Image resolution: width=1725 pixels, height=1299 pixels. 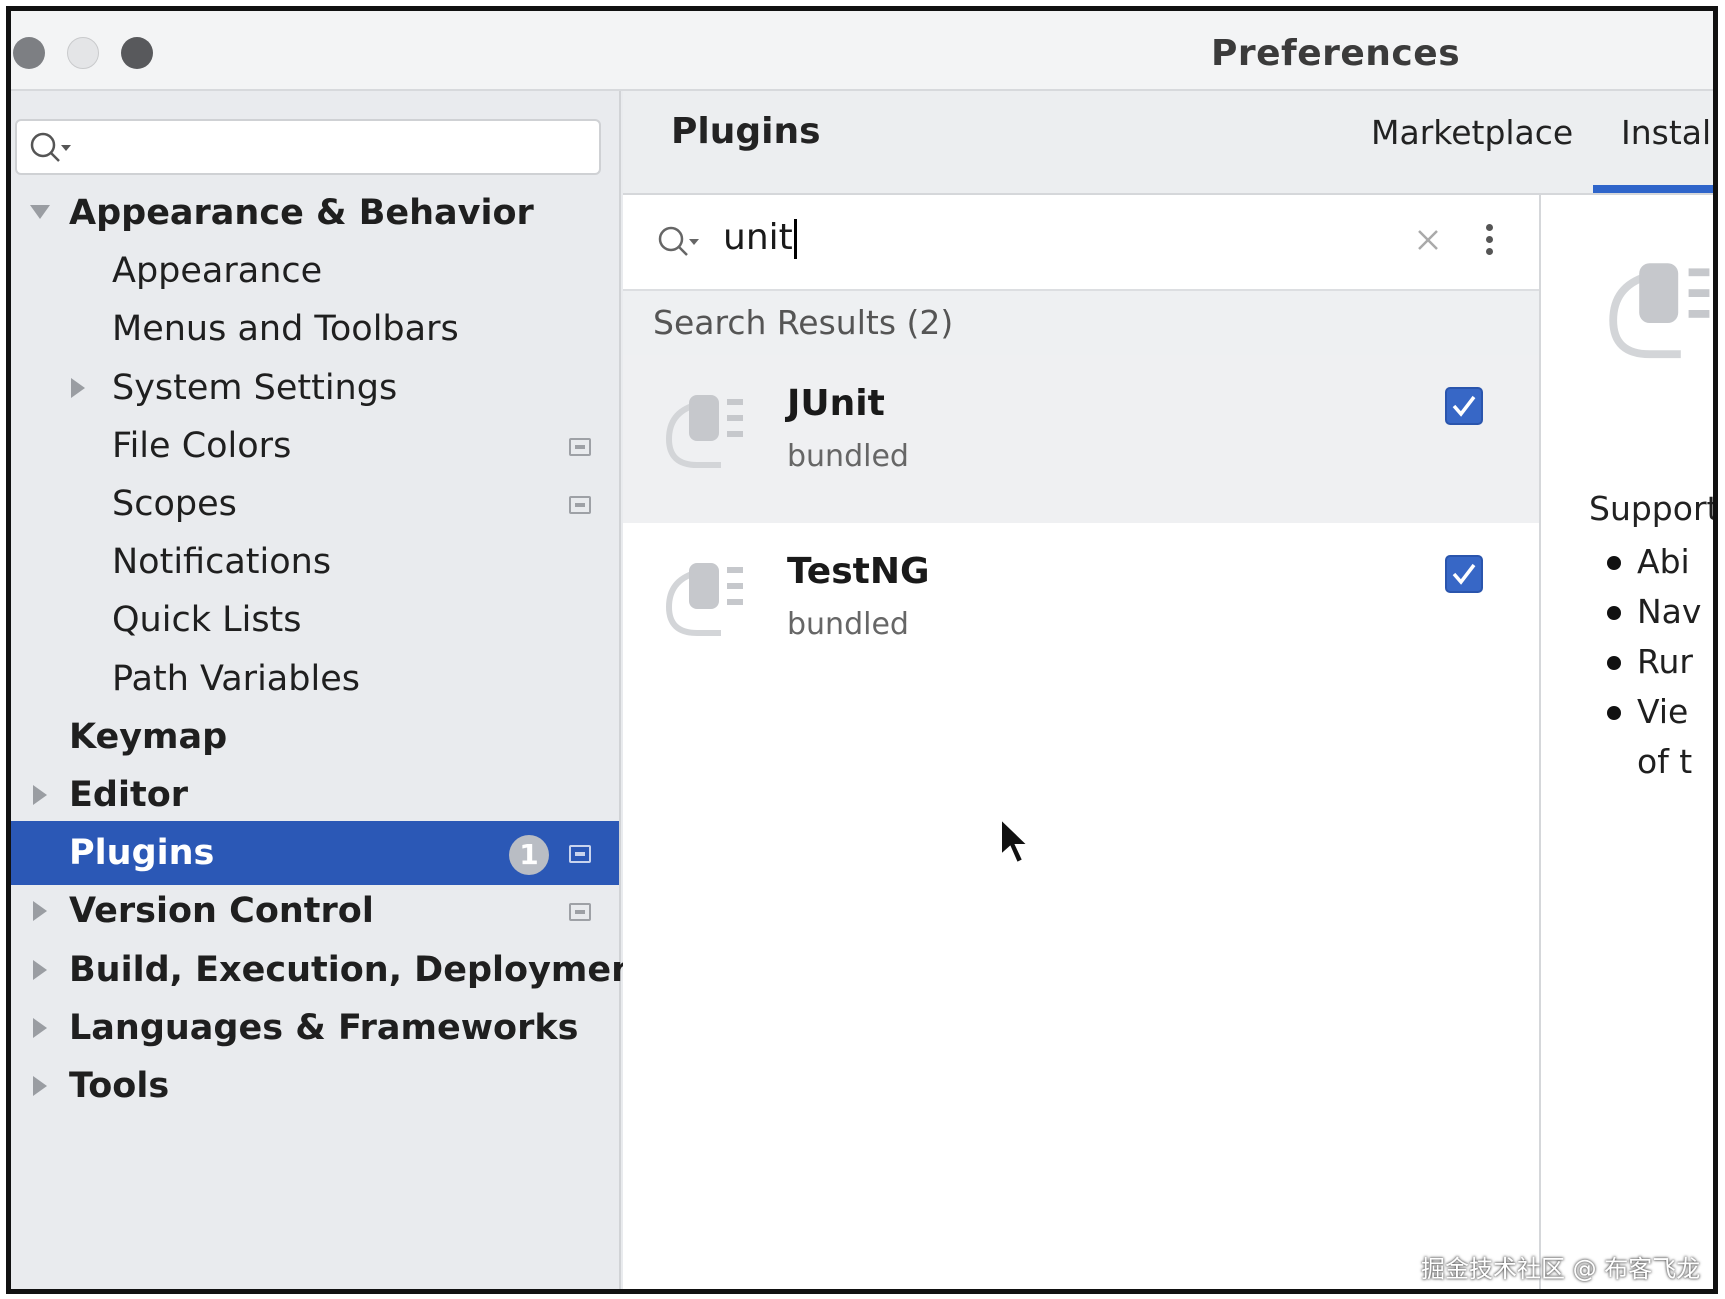 I want to click on sidebar-item-label: Keymap, so click(x=148, y=736).